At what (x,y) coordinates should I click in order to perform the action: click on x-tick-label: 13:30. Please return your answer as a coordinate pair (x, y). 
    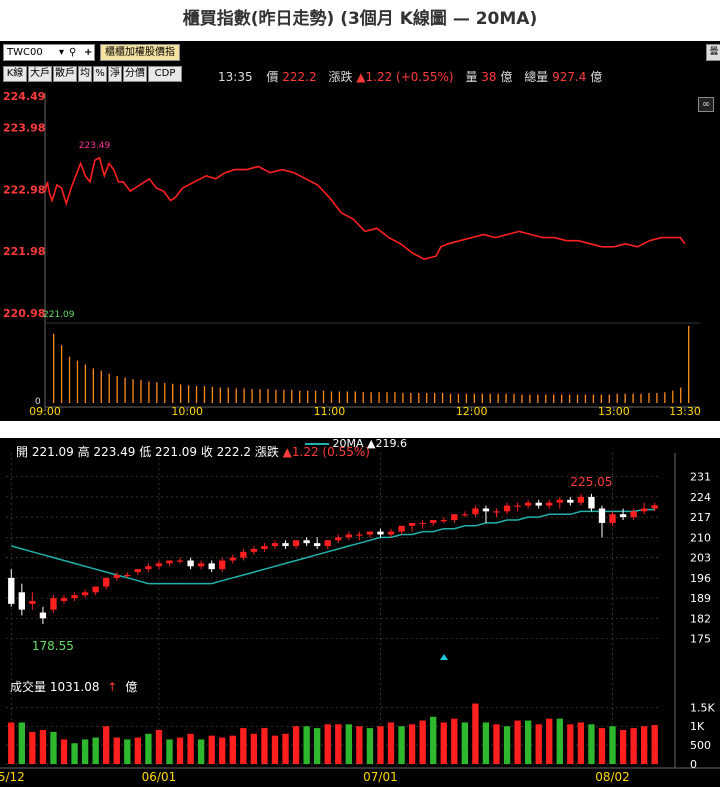
    Looking at the image, I should click on (685, 411).